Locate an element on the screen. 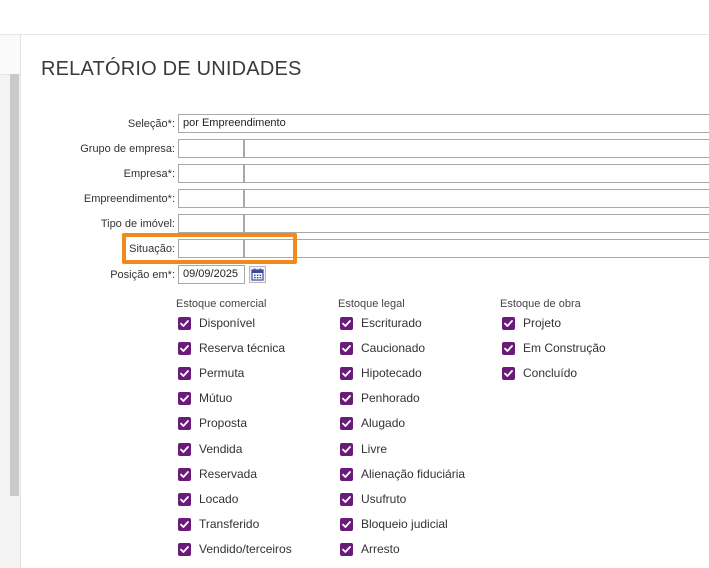 This screenshot has height=568, width=709. checkbox-legal-6: Alienação fiduciária is located at coordinates (402, 474).